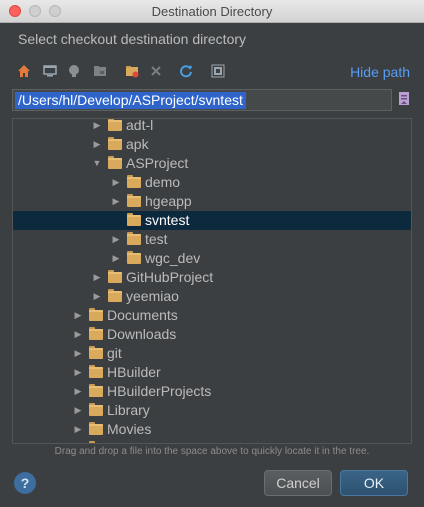 The image size is (424, 507). Describe the element at coordinates (212, 239) in the screenshot. I see `tree-row: ▶ test` at that location.